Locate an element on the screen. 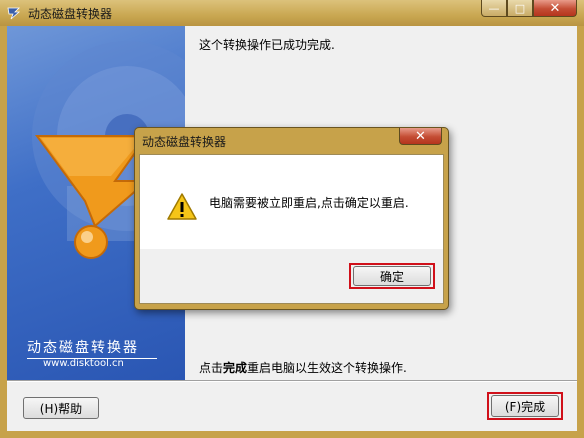 This screenshot has width=584, height=438. finish-button: (F)完成 is located at coordinates (525, 406).